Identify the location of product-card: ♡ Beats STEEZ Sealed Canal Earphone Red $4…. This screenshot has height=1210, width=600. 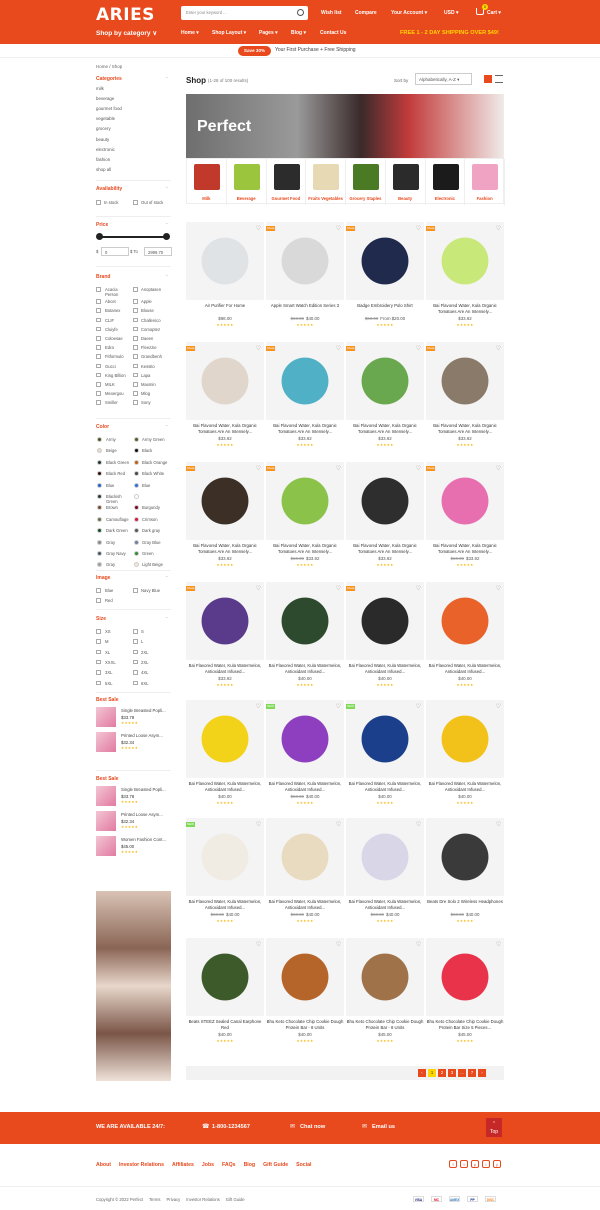
(225, 995).